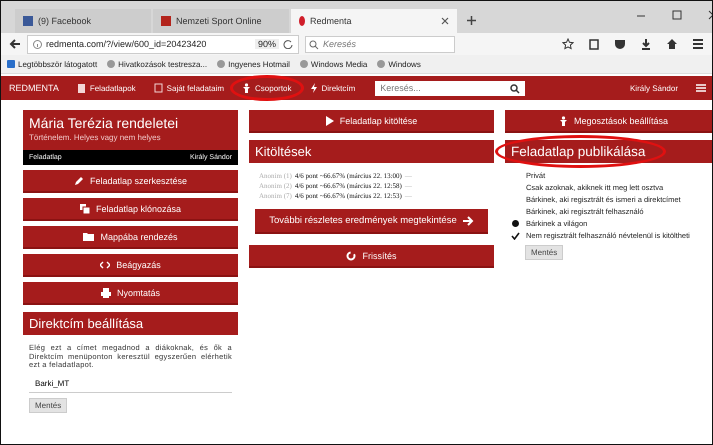 Image resolution: width=713 pixels, height=445 pixels. Describe the element at coordinates (88, 236) in the screenshot. I see `folder-icon` at that location.